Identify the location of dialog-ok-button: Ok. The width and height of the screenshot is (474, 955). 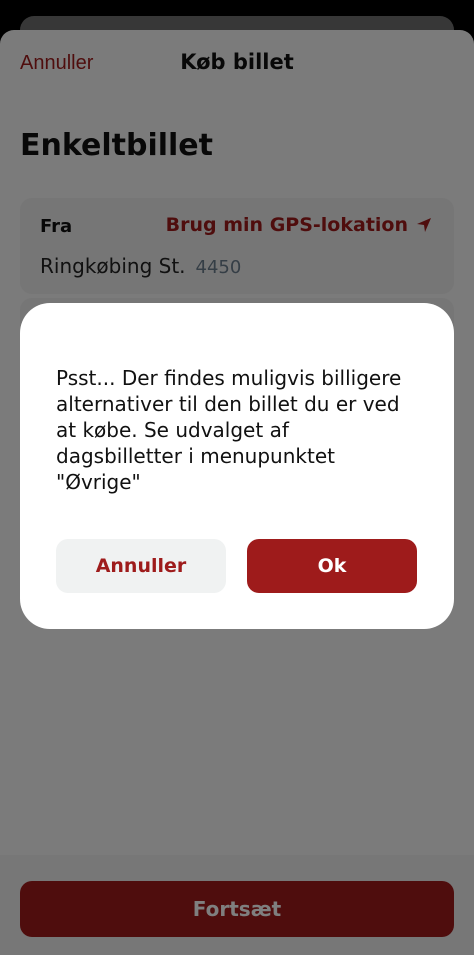
(332, 566).